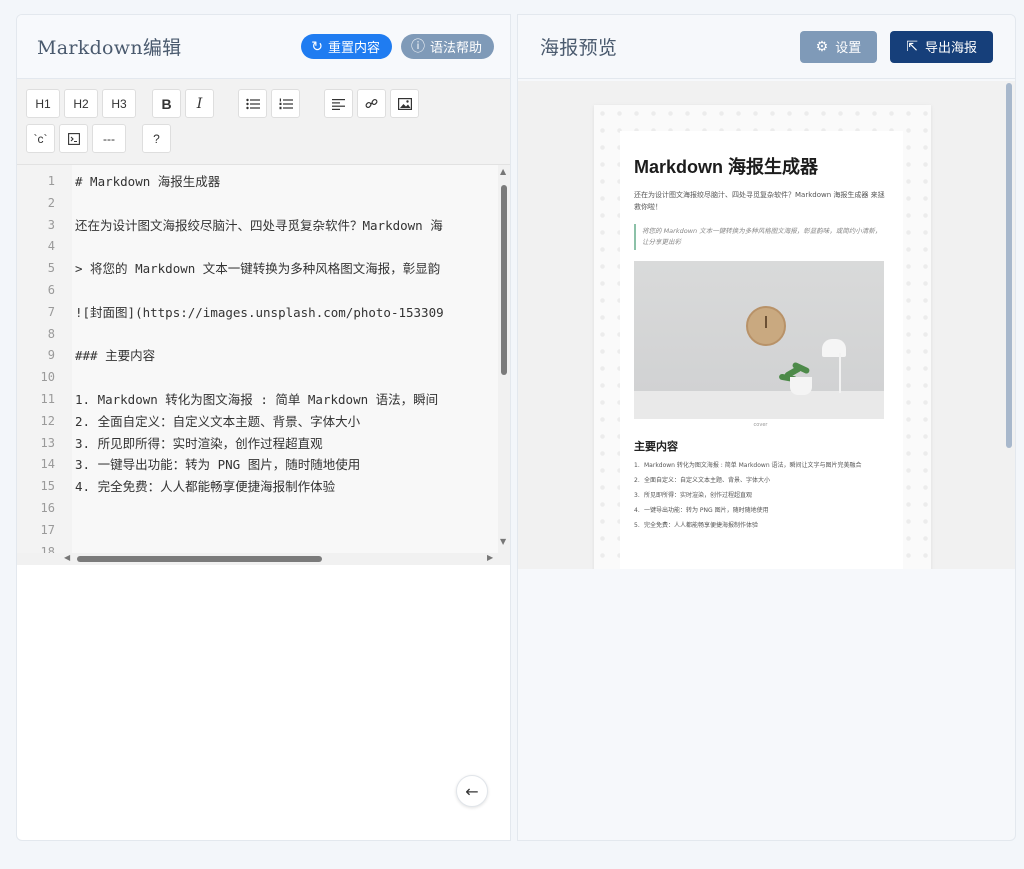 This screenshot has height=869, width=1024. Describe the element at coordinates (47, 442) in the screenshot. I see `line-number: 13` at that location.